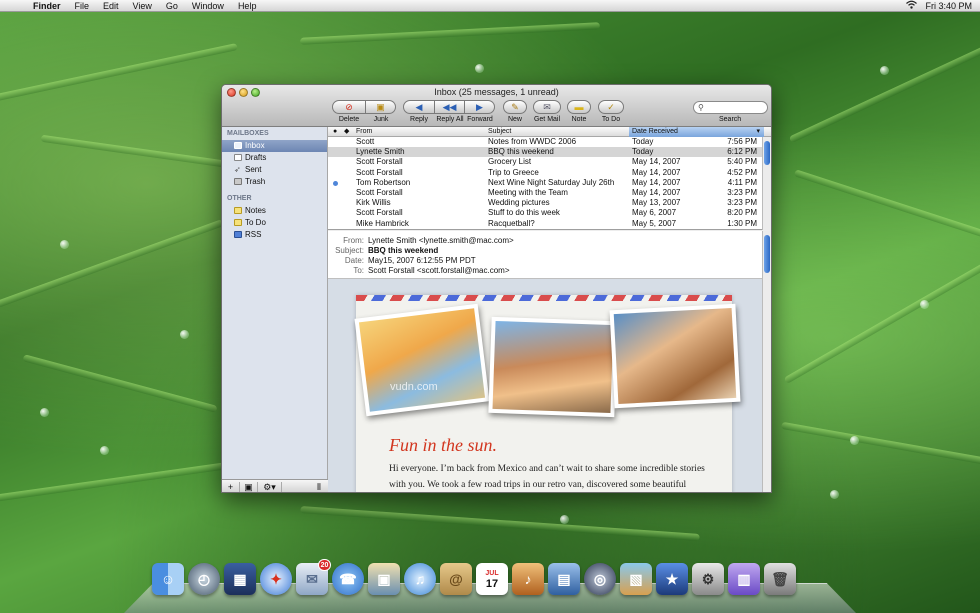  Describe the element at coordinates (324, 565) in the screenshot. I see `mail-badge: 20` at that location.